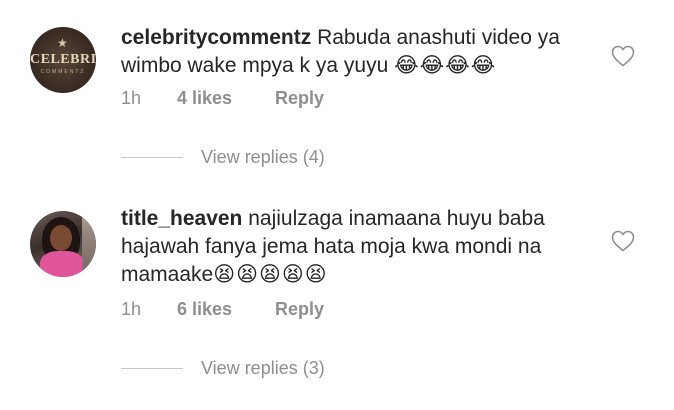  Describe the element at coordinates (263, 156) in the screenshot. I see `view-replies-label: View replies (4)` at that location.